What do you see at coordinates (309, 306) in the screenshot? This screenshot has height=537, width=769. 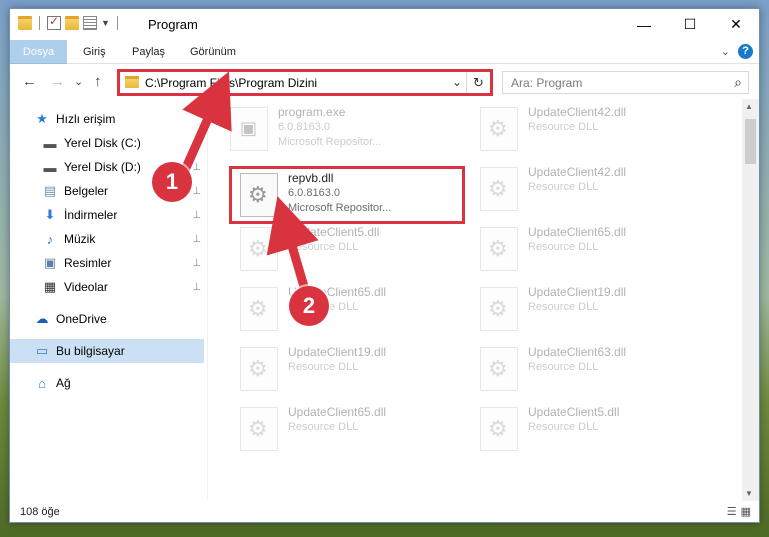 I see `callout-2: 2` at bounding box center [309, 306].